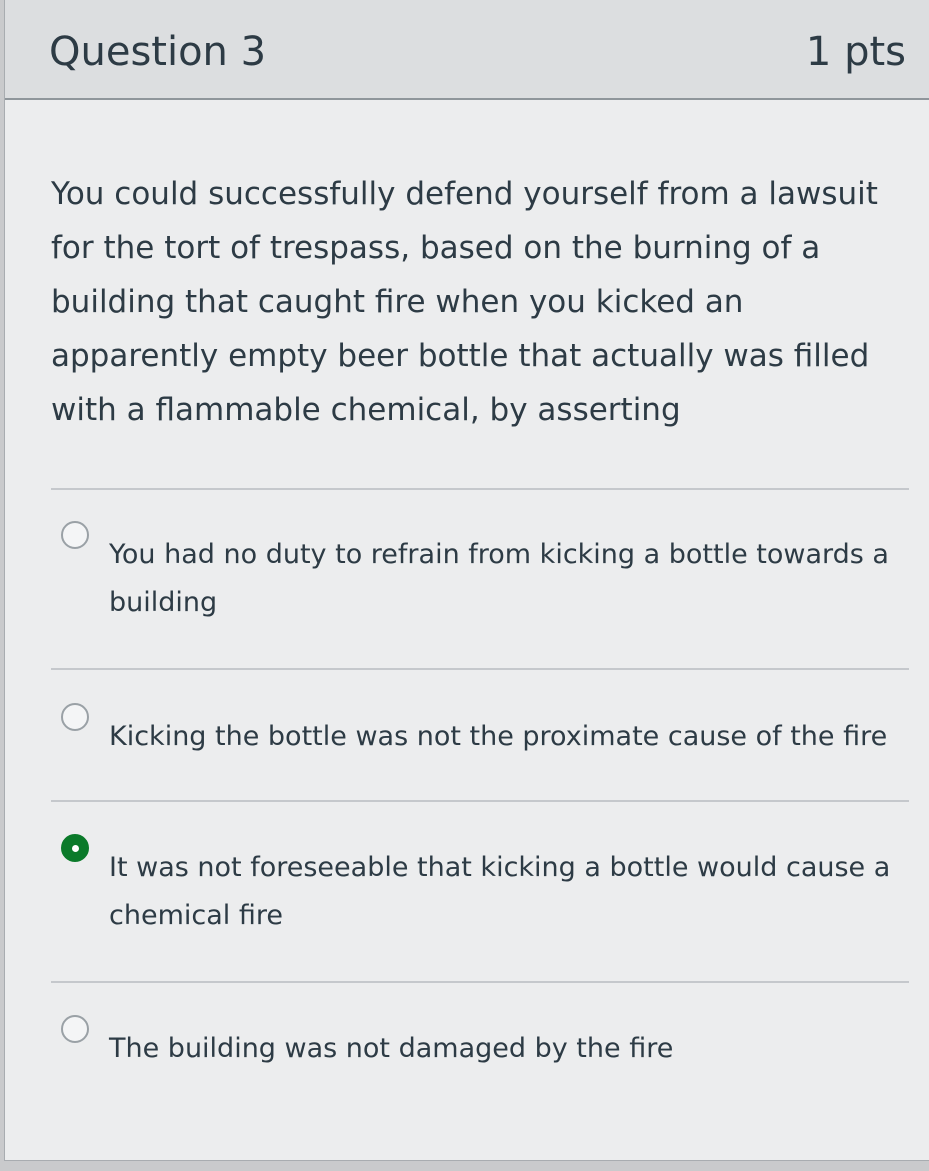 Image resolution: width=929 pixels, height=1171 pixels. Describe the element at coordinates (158, 52) in the screenshot. I see `question-title: Question 3` at that location.